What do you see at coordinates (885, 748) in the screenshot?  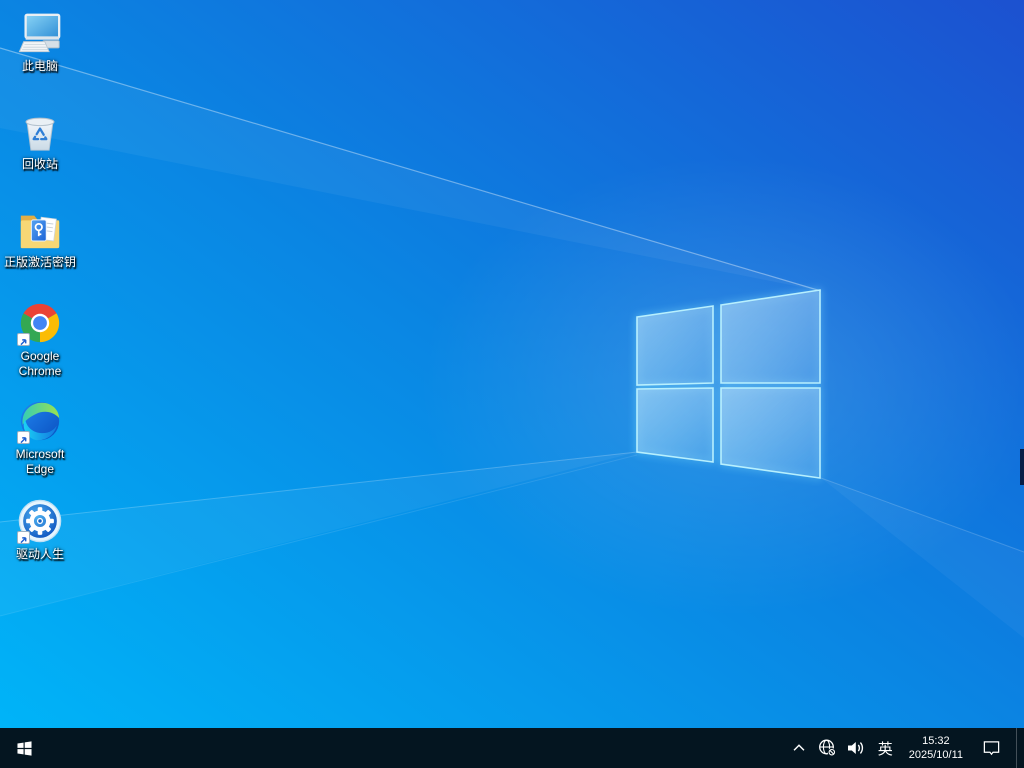 I see `ime-language-indicator: 英` at bounding box center [885, 748].